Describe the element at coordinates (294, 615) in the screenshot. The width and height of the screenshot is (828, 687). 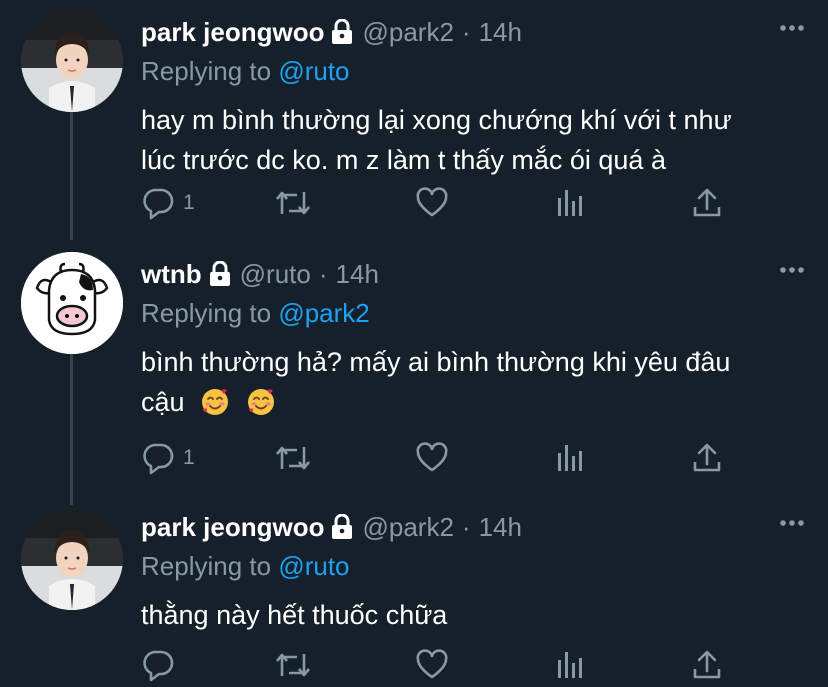
I see `tweet-text-line: thằng này hết thuốc chữa` at that location.